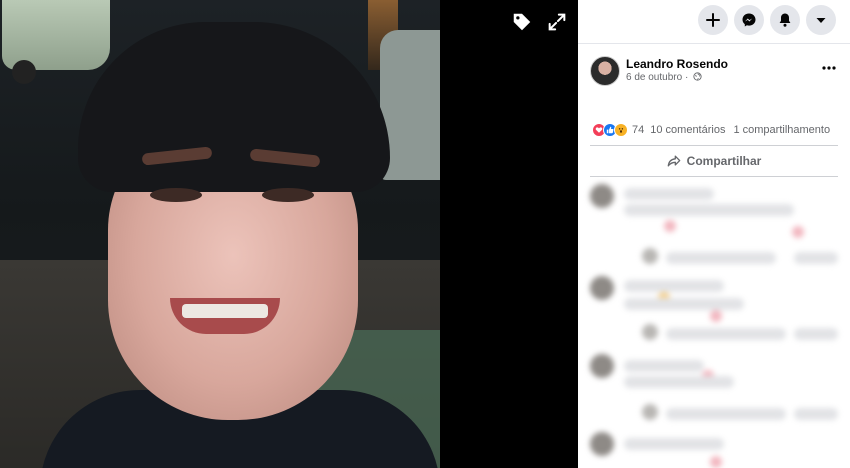 Image resolution: width=850 pixels, height=468 pixels. I want to click on notifications-button, so click(785, 20).